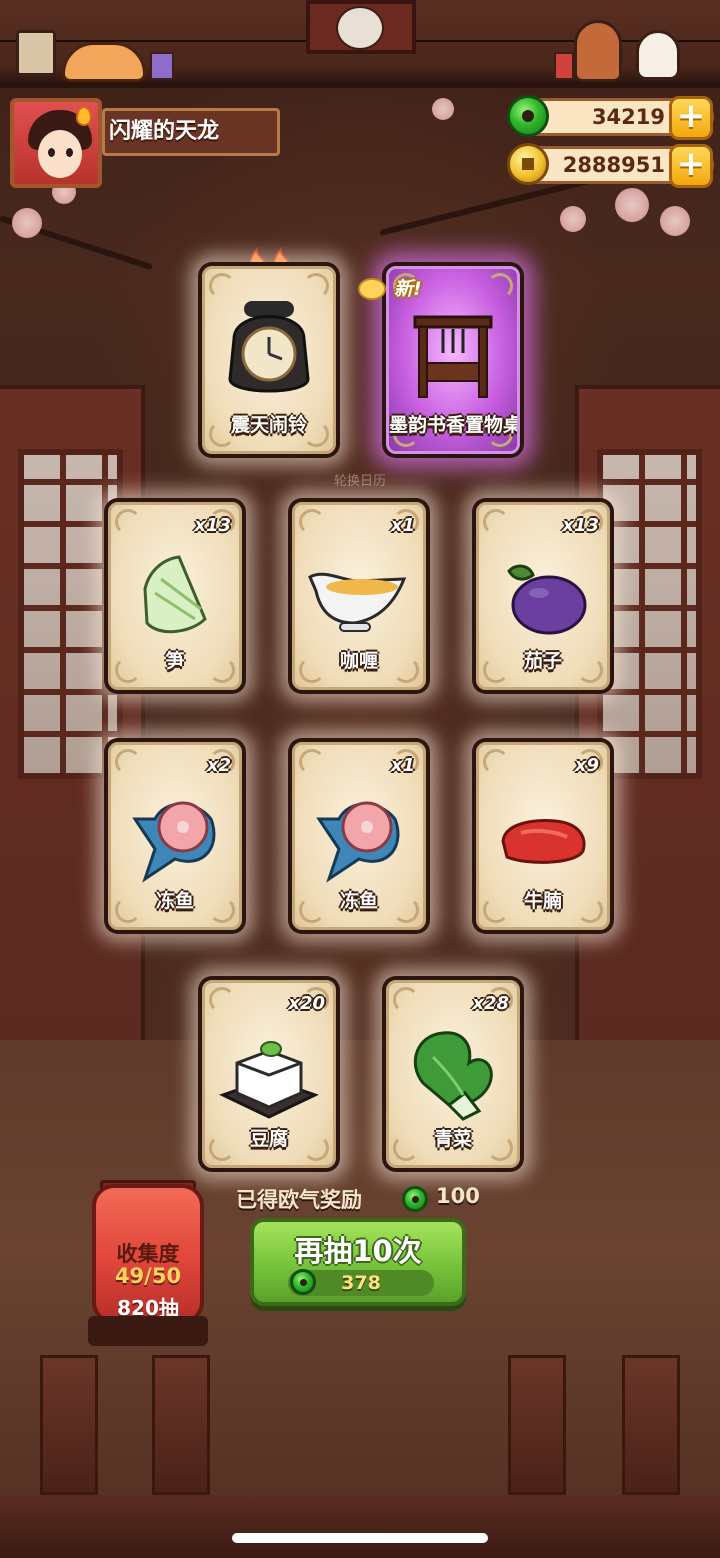 The width and height of the screenshot is (720, 1558). I want to click on card-tofu: x20 豆腐, so click(269, 1074).